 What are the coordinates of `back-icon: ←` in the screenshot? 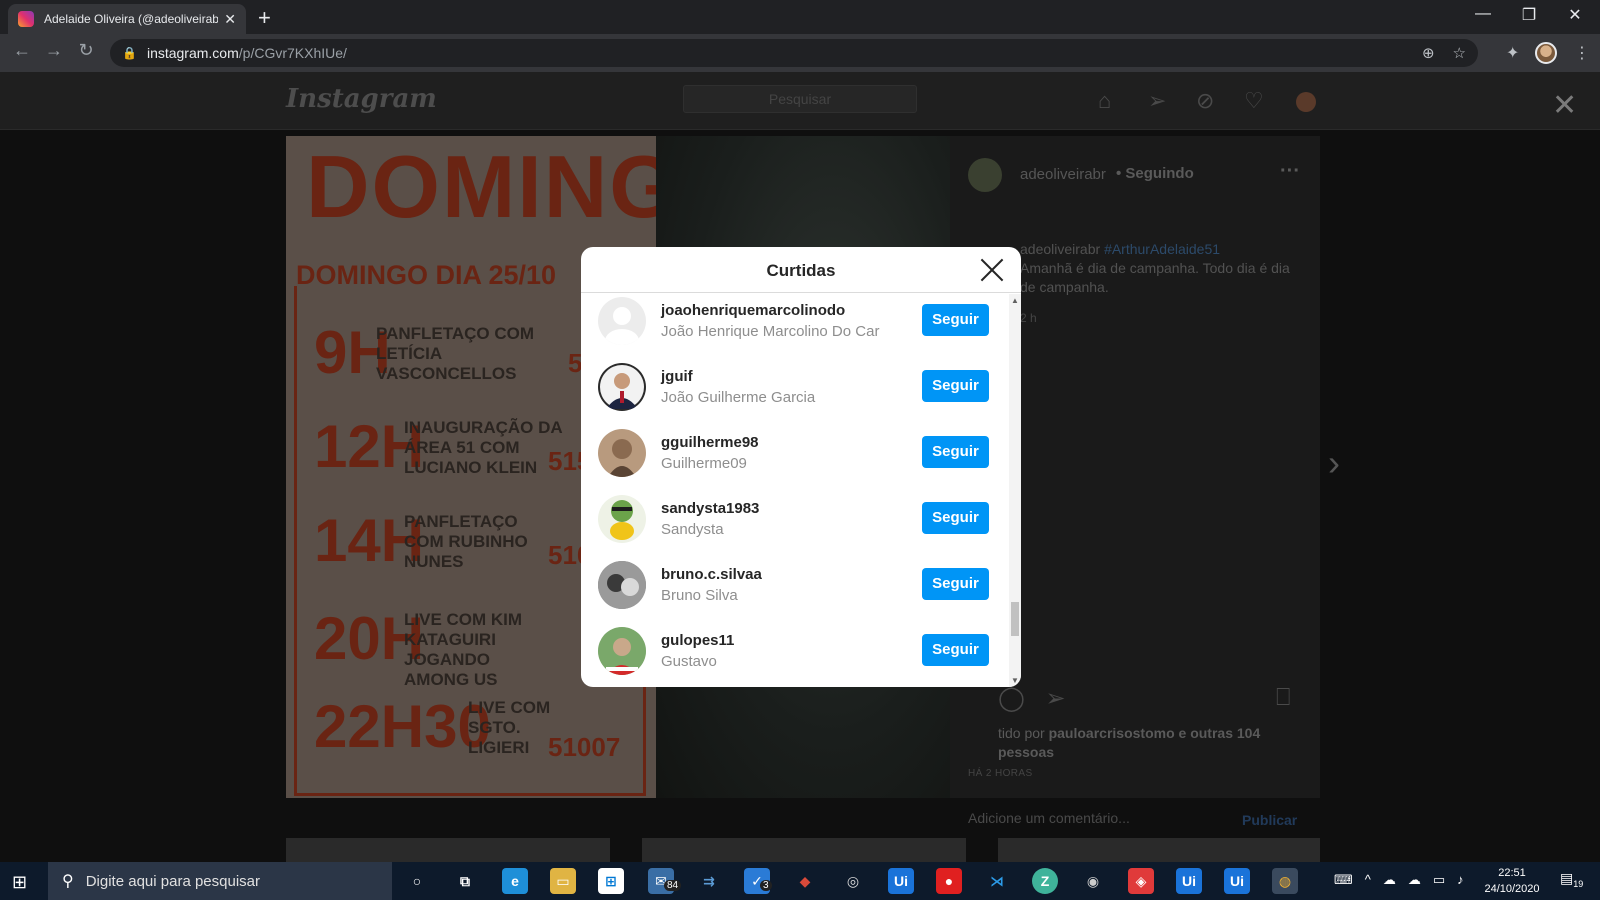 It's located at (22, 50).